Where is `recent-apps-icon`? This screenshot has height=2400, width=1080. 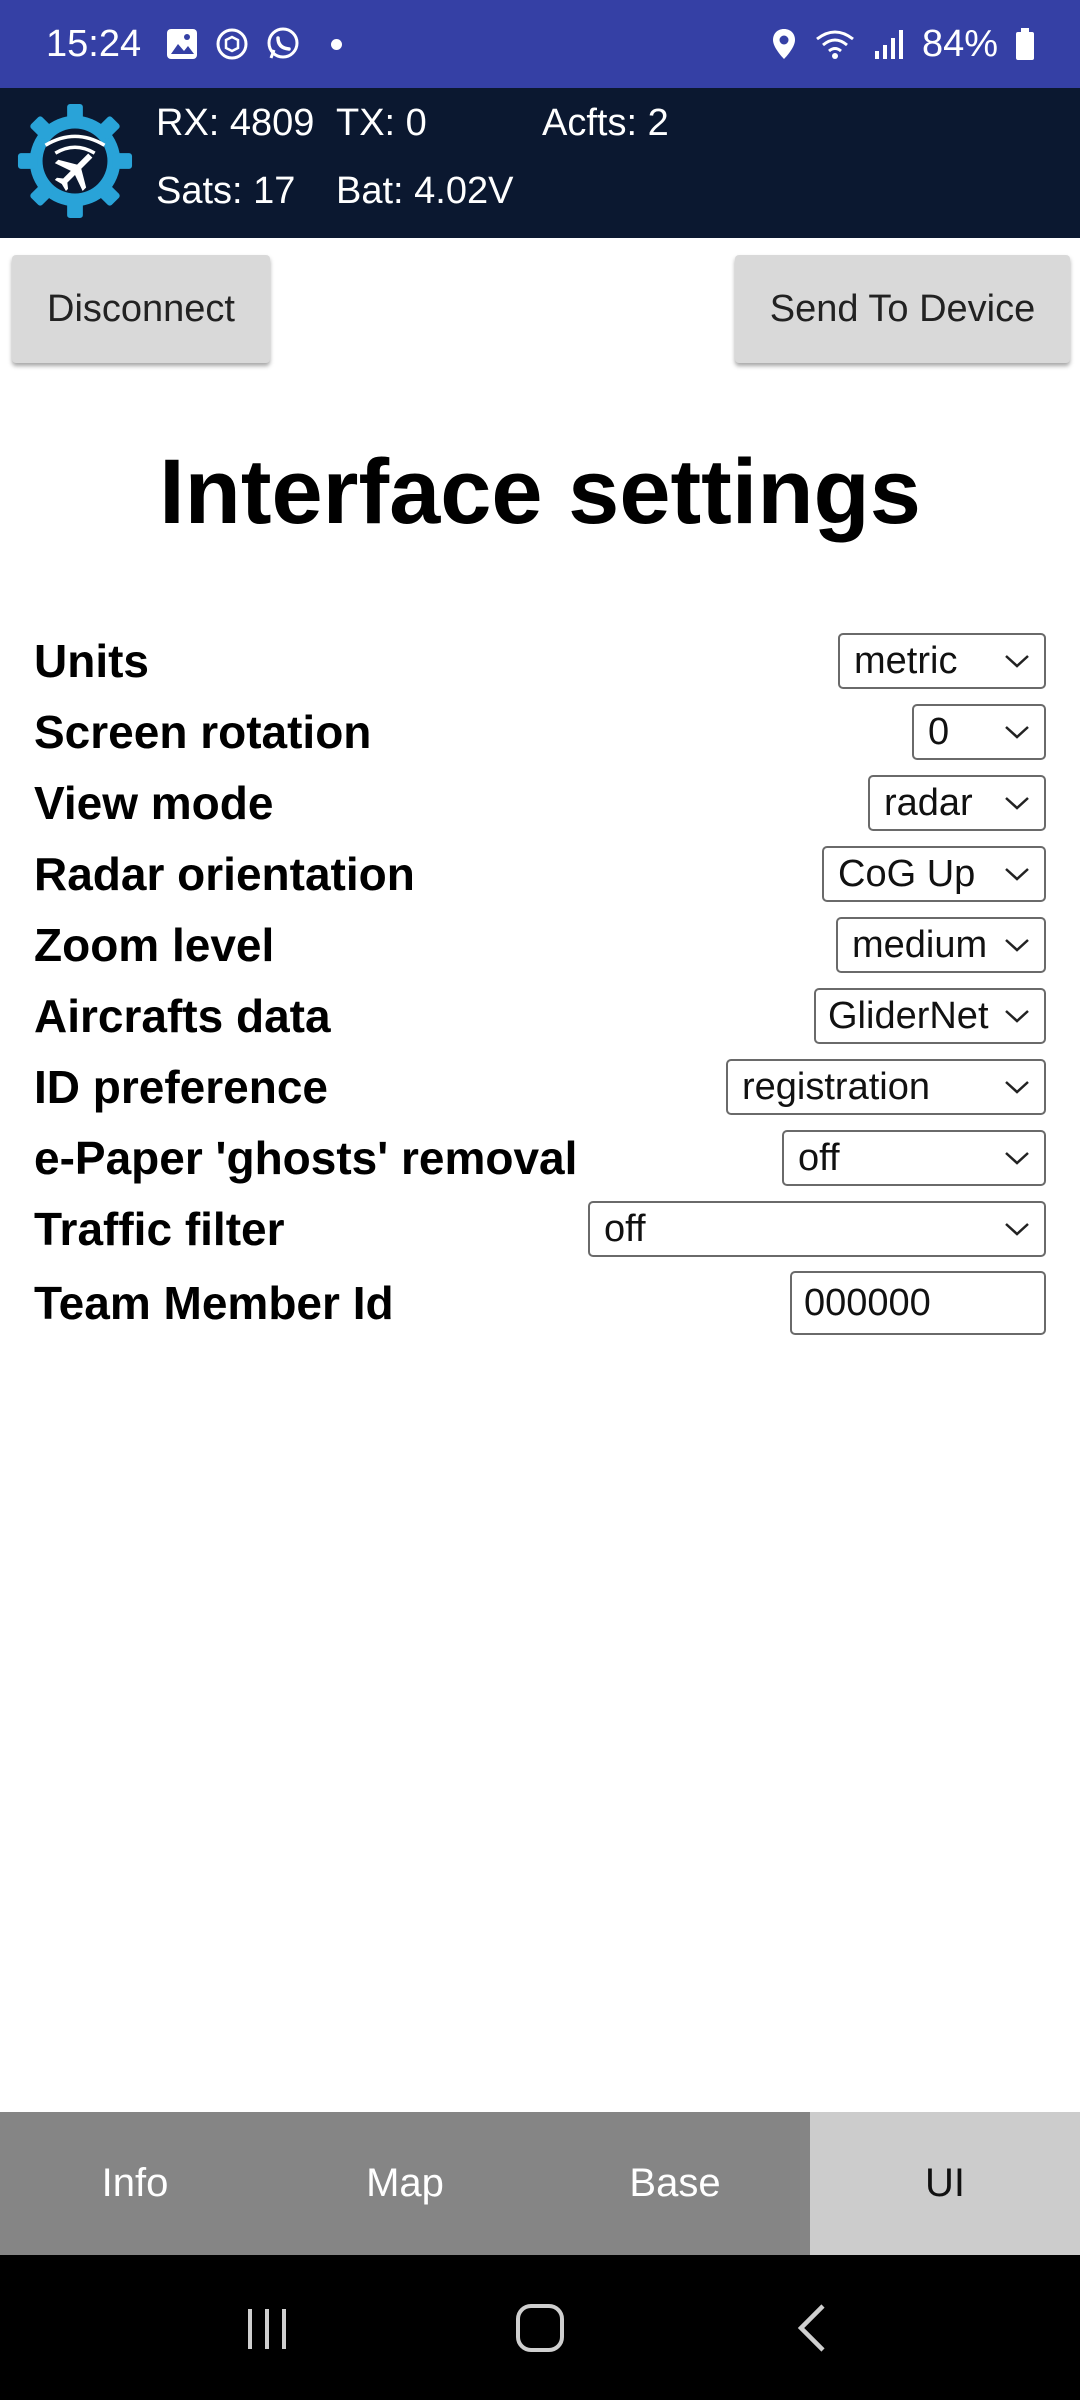
recent-apps-icon is located at coordinates (267, 2328).